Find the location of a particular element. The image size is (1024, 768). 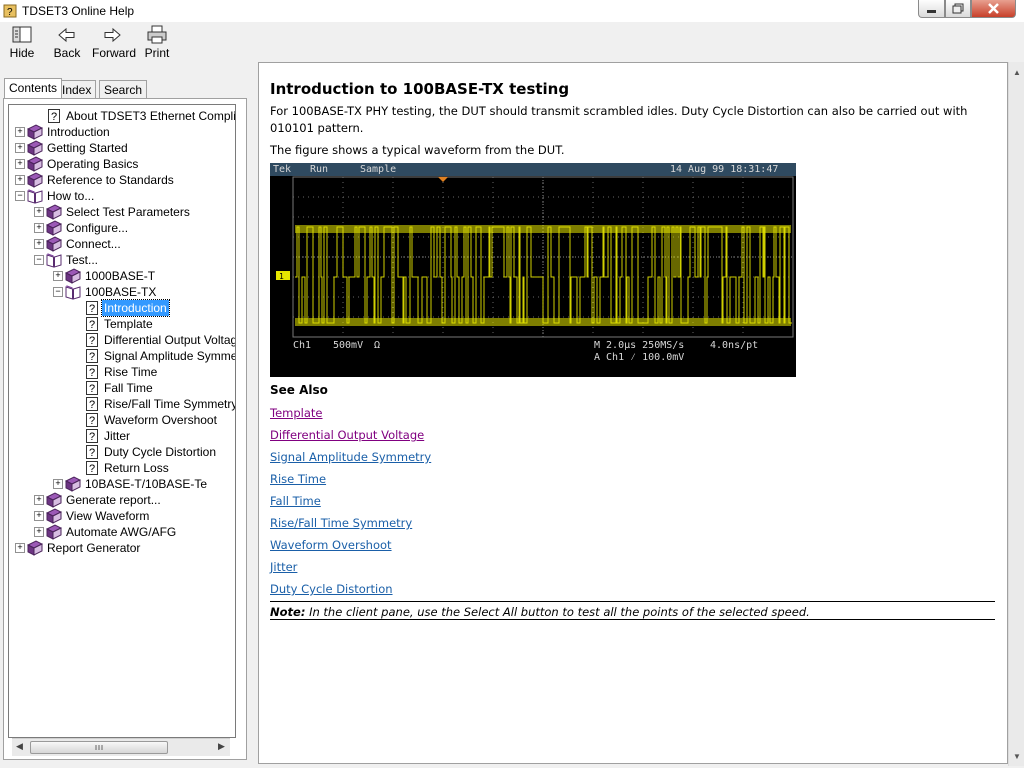

see-also-link: Signal Amplitude Symmetry is located at coordinates (350, 457).